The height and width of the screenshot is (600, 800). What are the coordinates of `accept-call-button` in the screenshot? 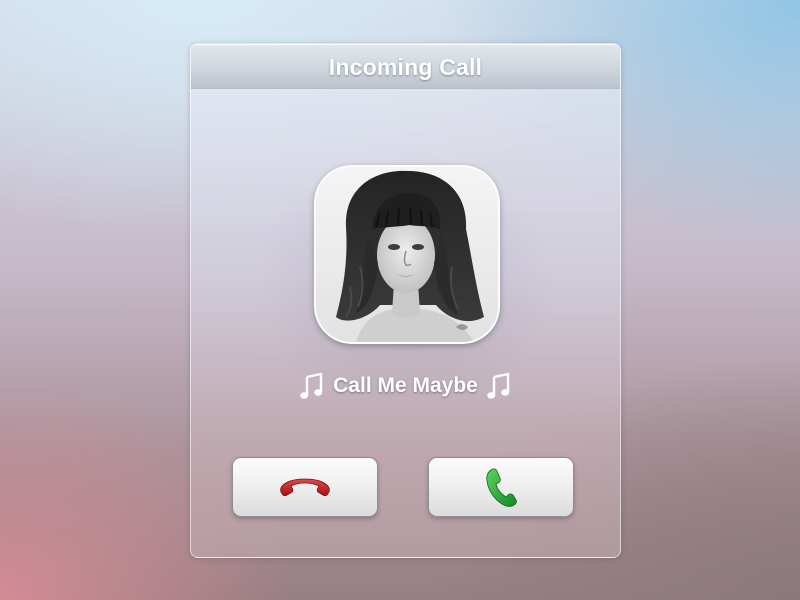 It's located at (501, 487).